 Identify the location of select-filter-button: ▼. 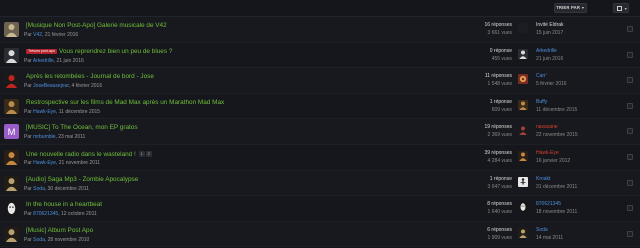
(621, 8).